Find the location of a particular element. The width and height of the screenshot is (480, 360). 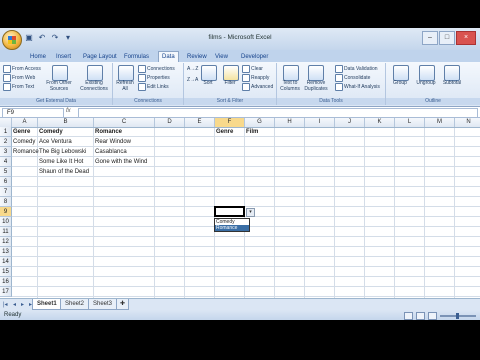

tab-formulas: Formulas is located at coordinates (136, 57).